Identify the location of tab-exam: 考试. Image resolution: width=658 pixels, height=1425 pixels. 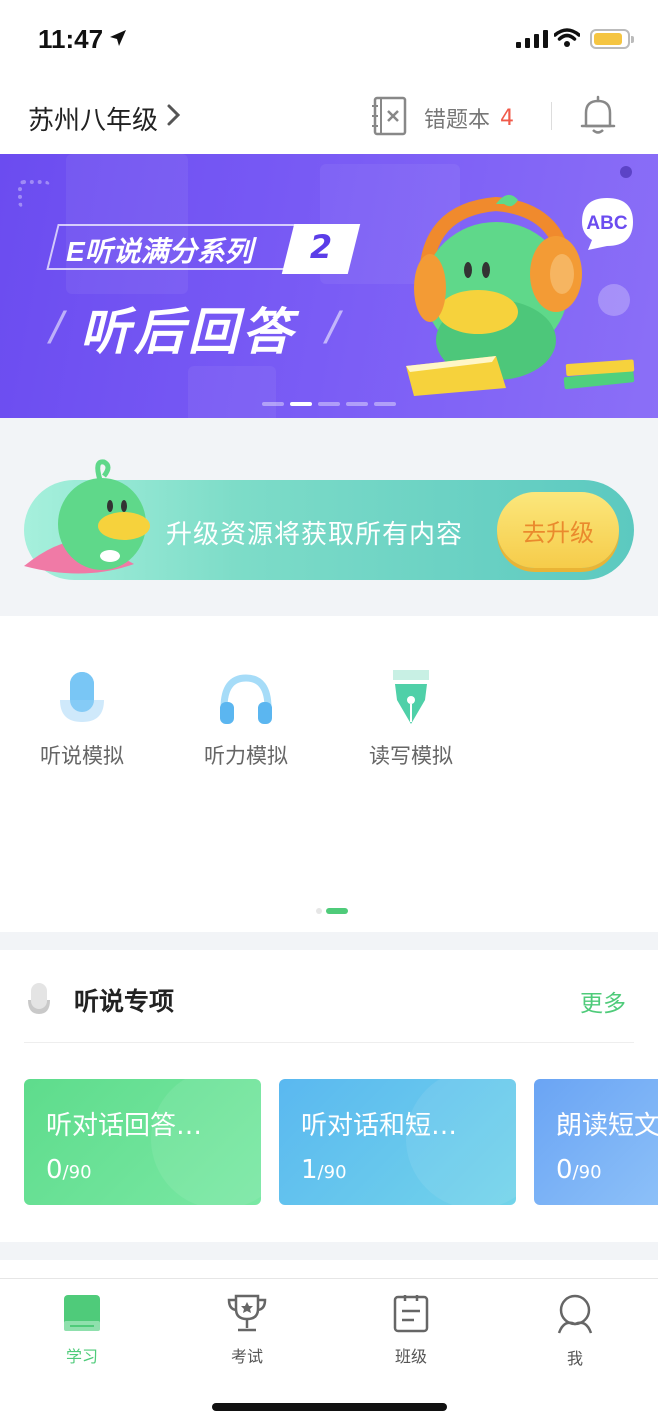
(247, 1330).